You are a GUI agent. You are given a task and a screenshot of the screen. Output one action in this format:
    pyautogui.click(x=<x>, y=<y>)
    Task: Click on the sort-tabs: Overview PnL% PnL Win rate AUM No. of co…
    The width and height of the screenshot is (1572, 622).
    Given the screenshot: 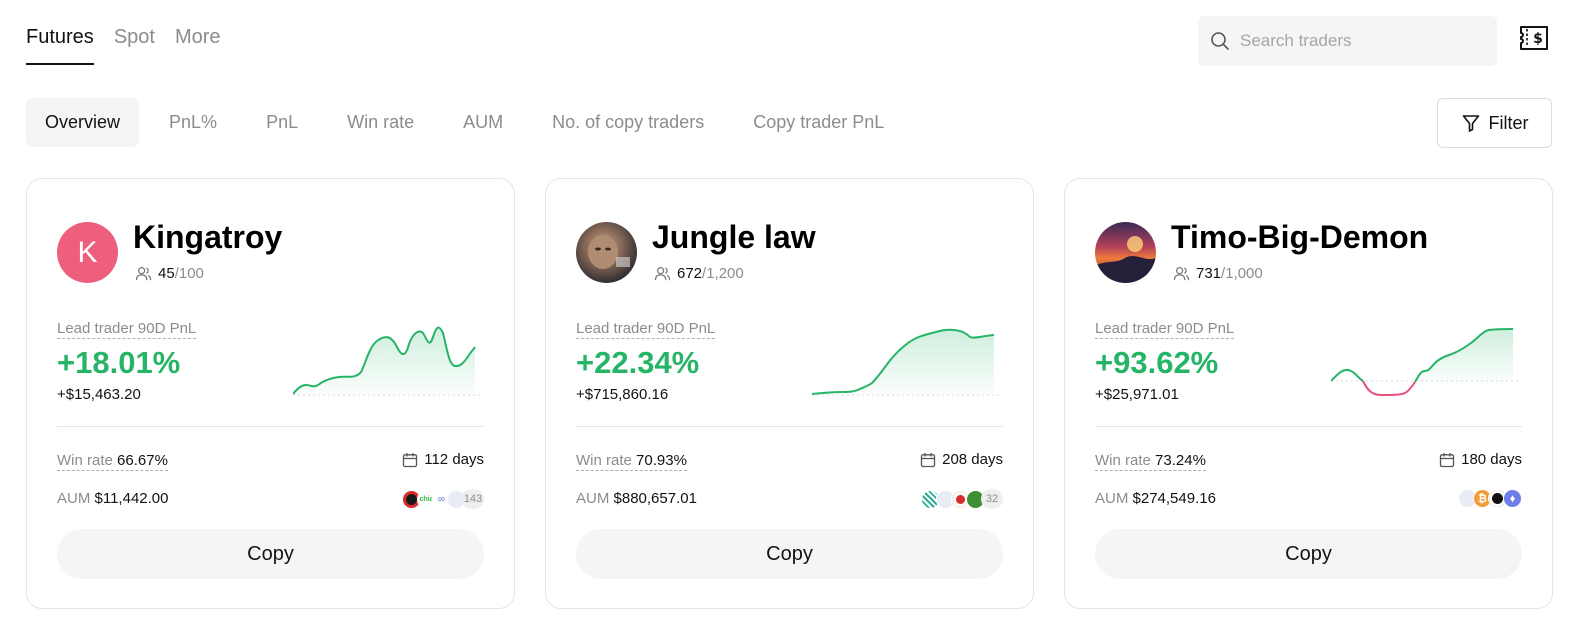 What is the action you would take?
    pyautogui.click(x=470, y=122)
    